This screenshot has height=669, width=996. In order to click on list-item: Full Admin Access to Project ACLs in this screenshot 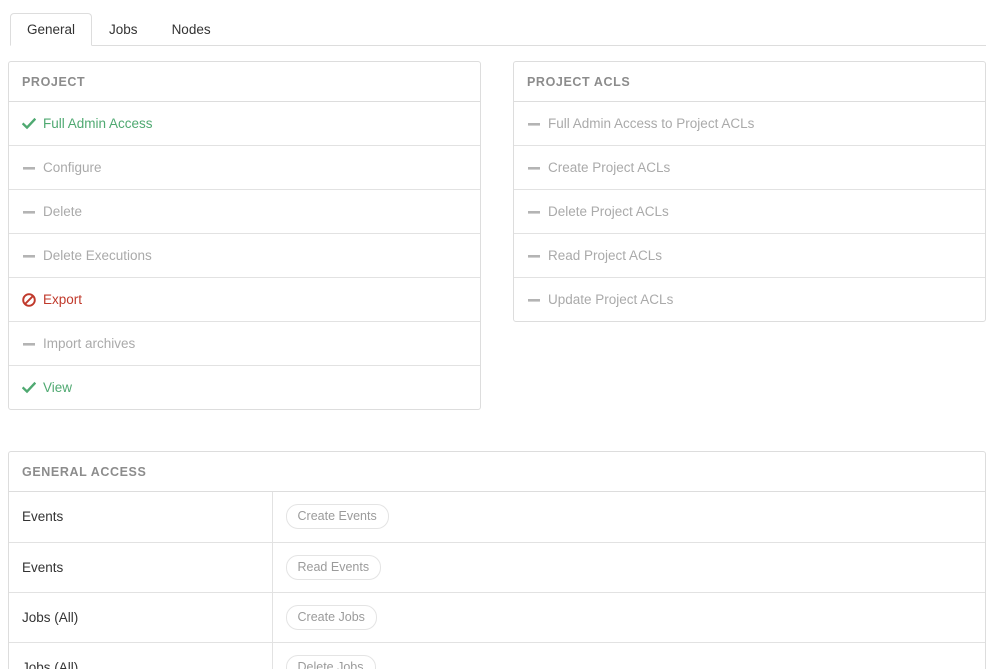, I will do `click(749, 124)`.